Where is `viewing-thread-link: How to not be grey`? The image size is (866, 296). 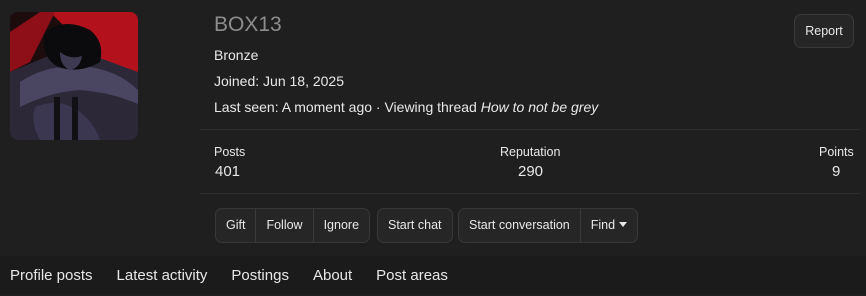
viewing-thread-link: How to not be grey is located at coordinates (540, 107).